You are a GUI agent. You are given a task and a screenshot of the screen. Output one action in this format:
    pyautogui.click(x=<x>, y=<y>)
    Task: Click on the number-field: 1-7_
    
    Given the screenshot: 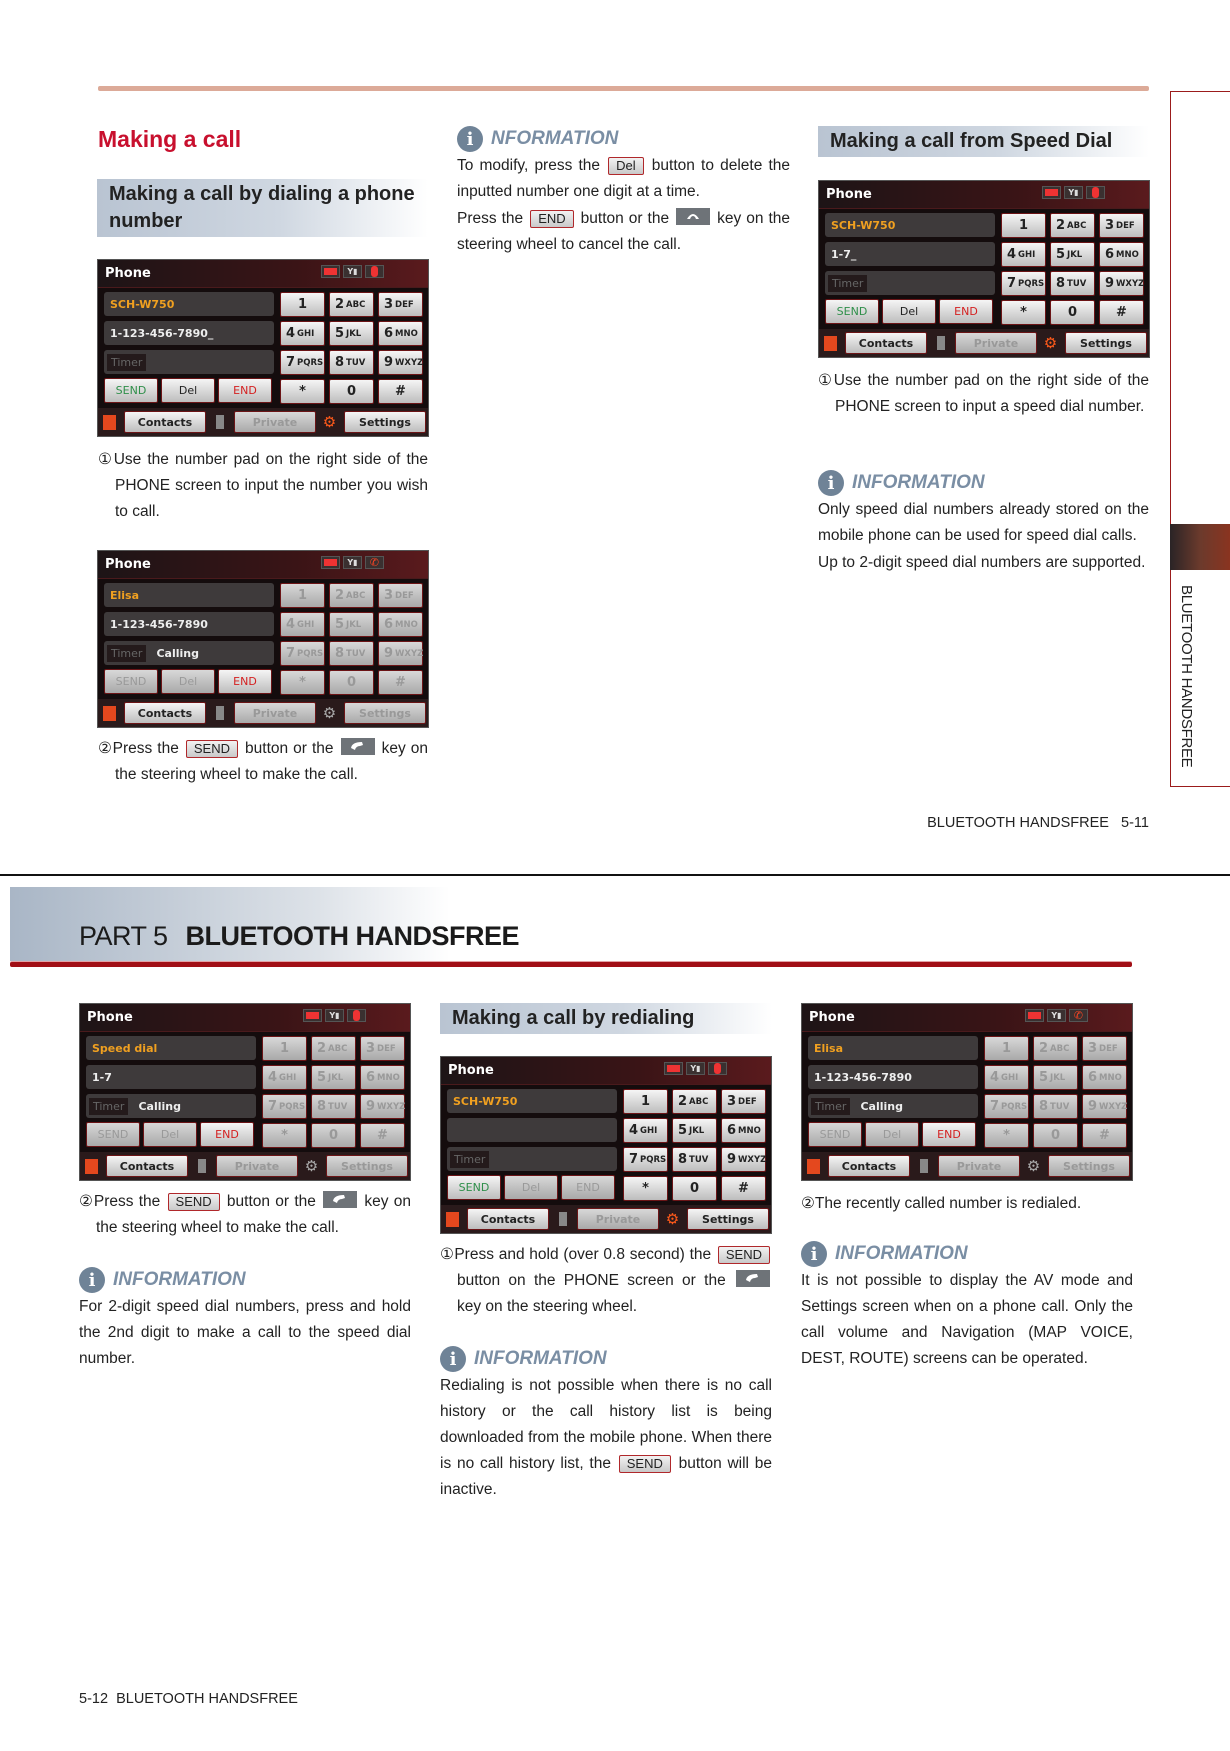 What is the action you would take?
    pyautogui.click(x=910, y=254)
    